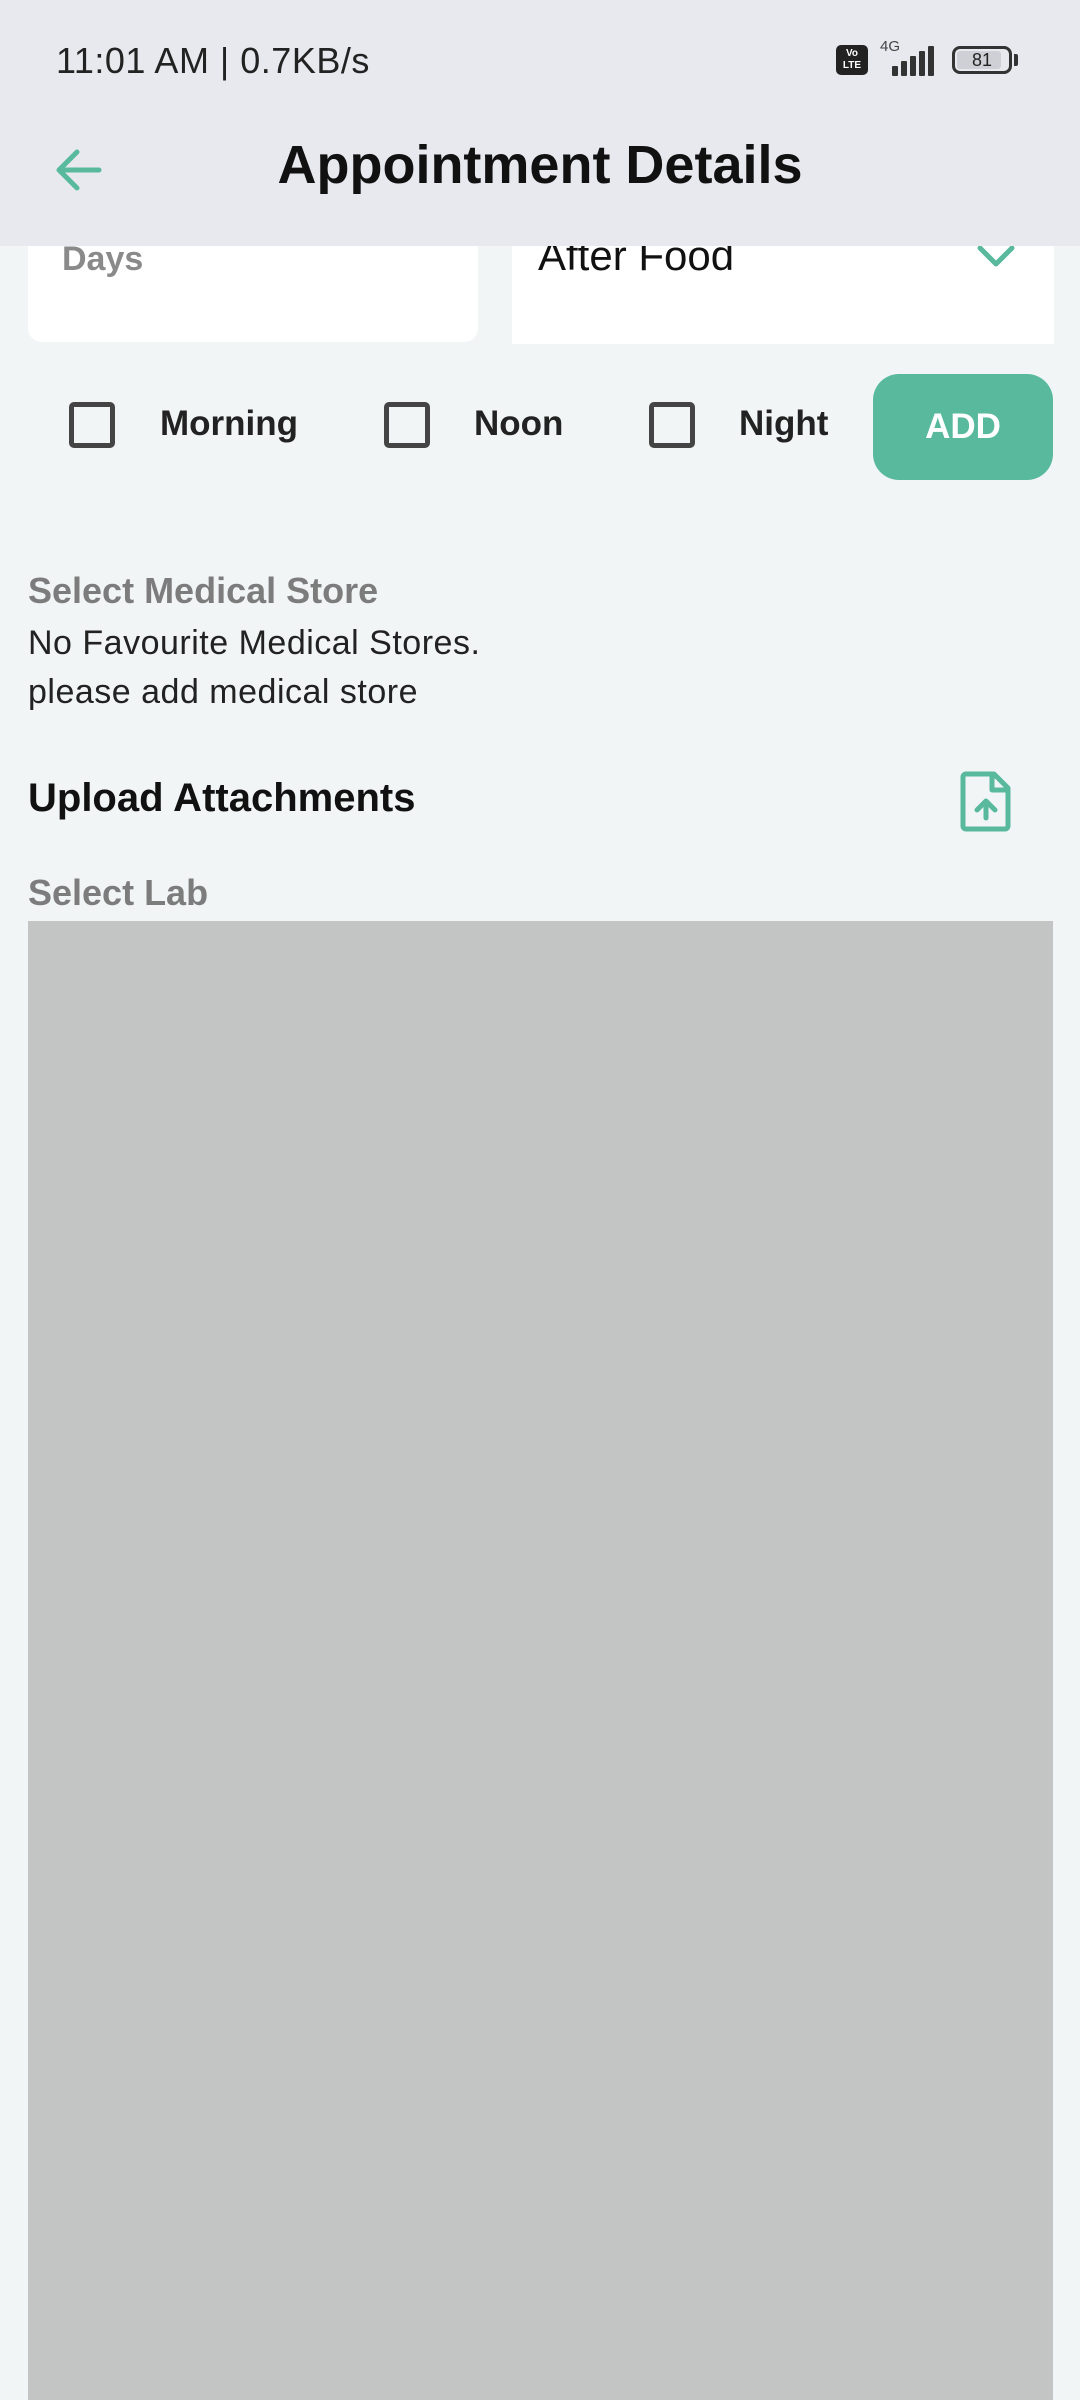 Image resolution: width=1080 pixels, height=2400 pixels. What do you see at coordinates (229, 423) in the screenshot?
I see `morning-label: Morning` at bounding box center [229, 423].